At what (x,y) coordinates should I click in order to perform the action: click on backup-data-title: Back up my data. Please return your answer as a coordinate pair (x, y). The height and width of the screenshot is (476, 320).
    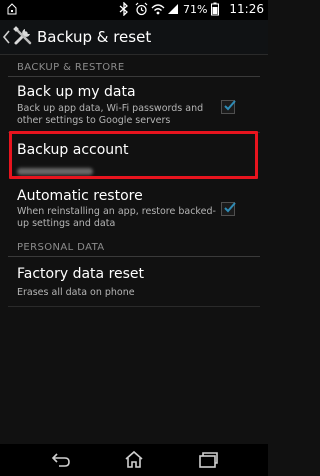
    Looking at the image, I should click on (76, 92).